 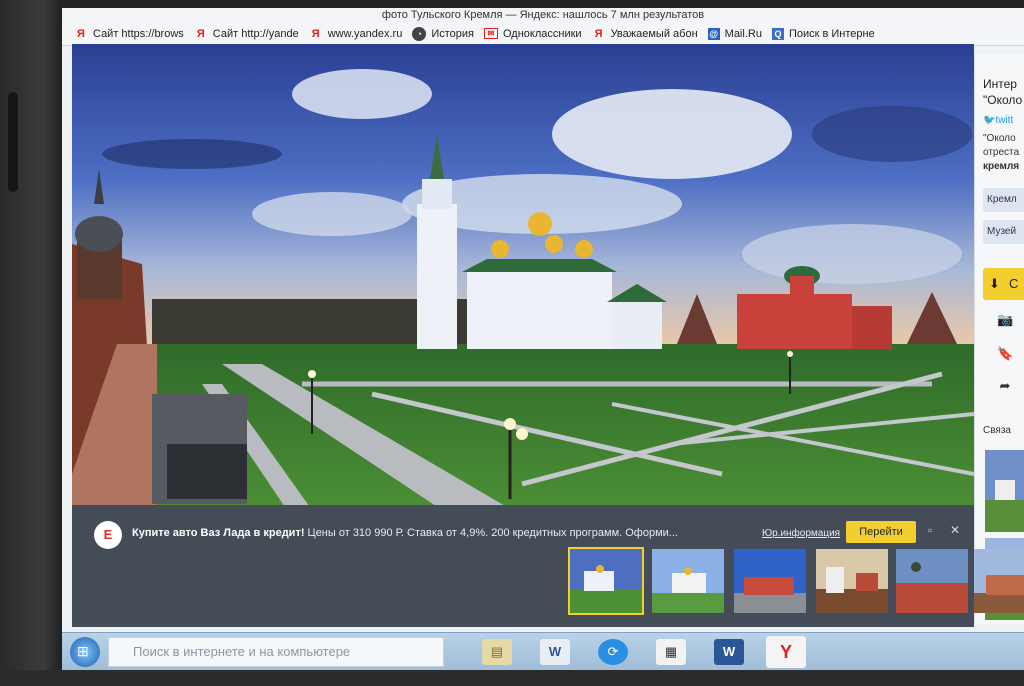 What do you see at coordinates (671, 652) in the screenshot?
I see `calculator-icon: ▦` at bounding box center [671, 652].